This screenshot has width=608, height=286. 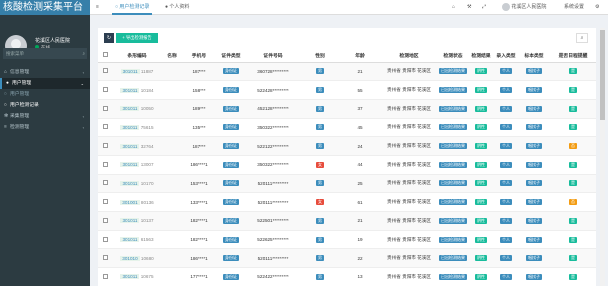 I want to click on cell-remind: 是, so click(x=573, y=258).